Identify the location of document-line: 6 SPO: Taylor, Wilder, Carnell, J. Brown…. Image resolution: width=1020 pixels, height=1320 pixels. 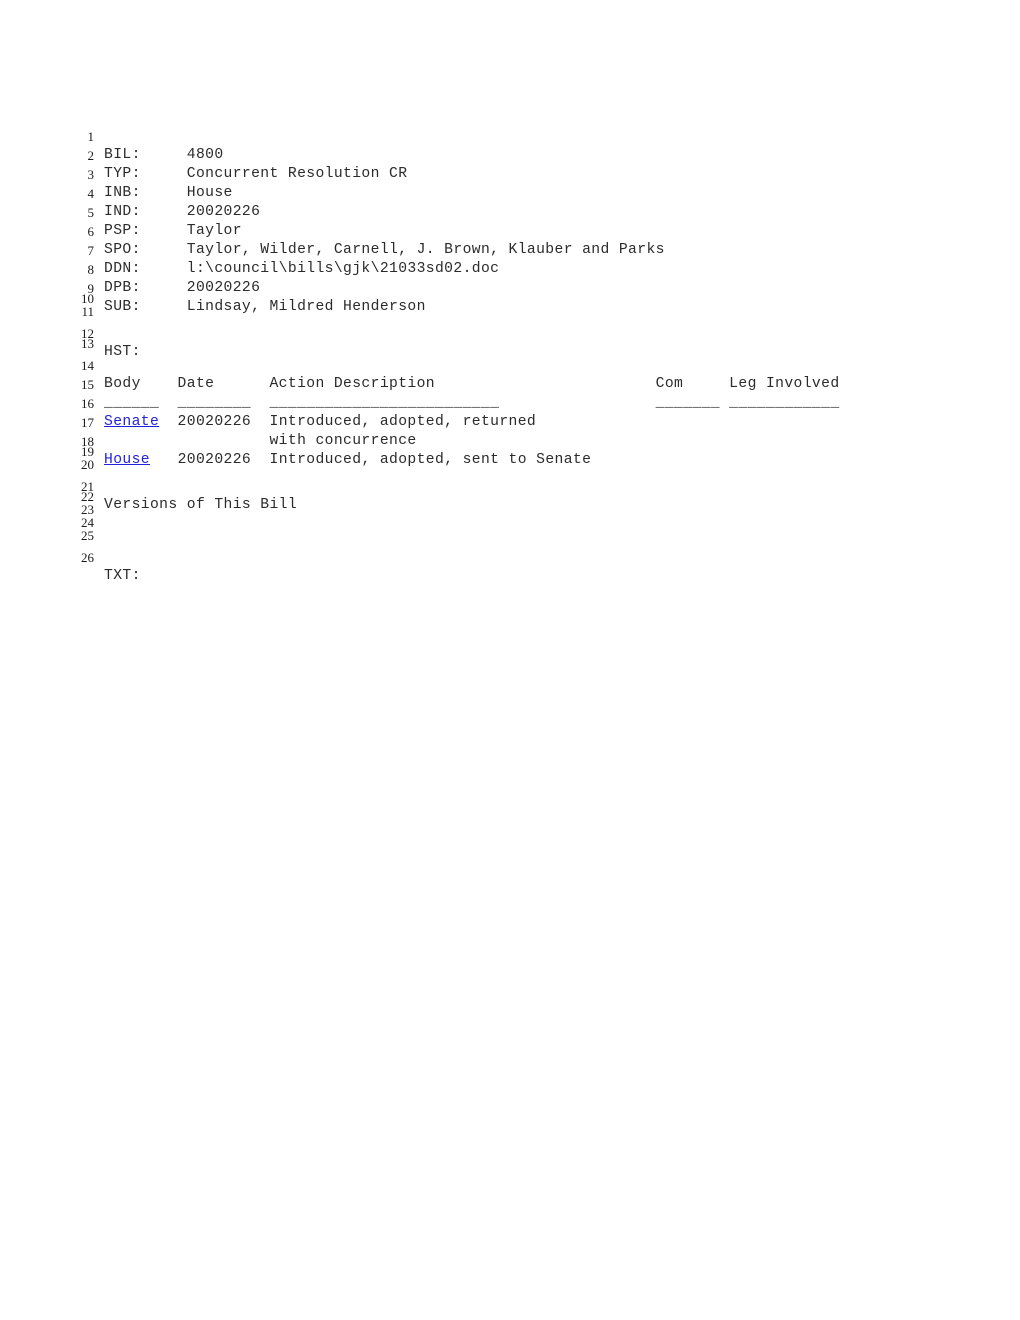
(510, 230).